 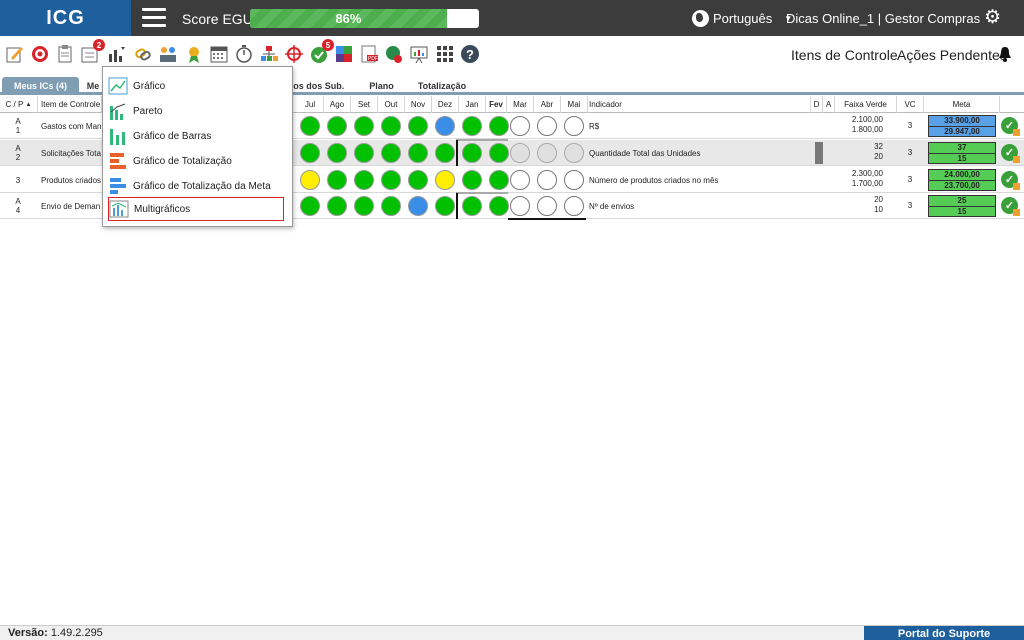 What do you see at coordinates (65, 54) in the screenshot?
I see `clipboard-icon` at bounding box center [65, 54].